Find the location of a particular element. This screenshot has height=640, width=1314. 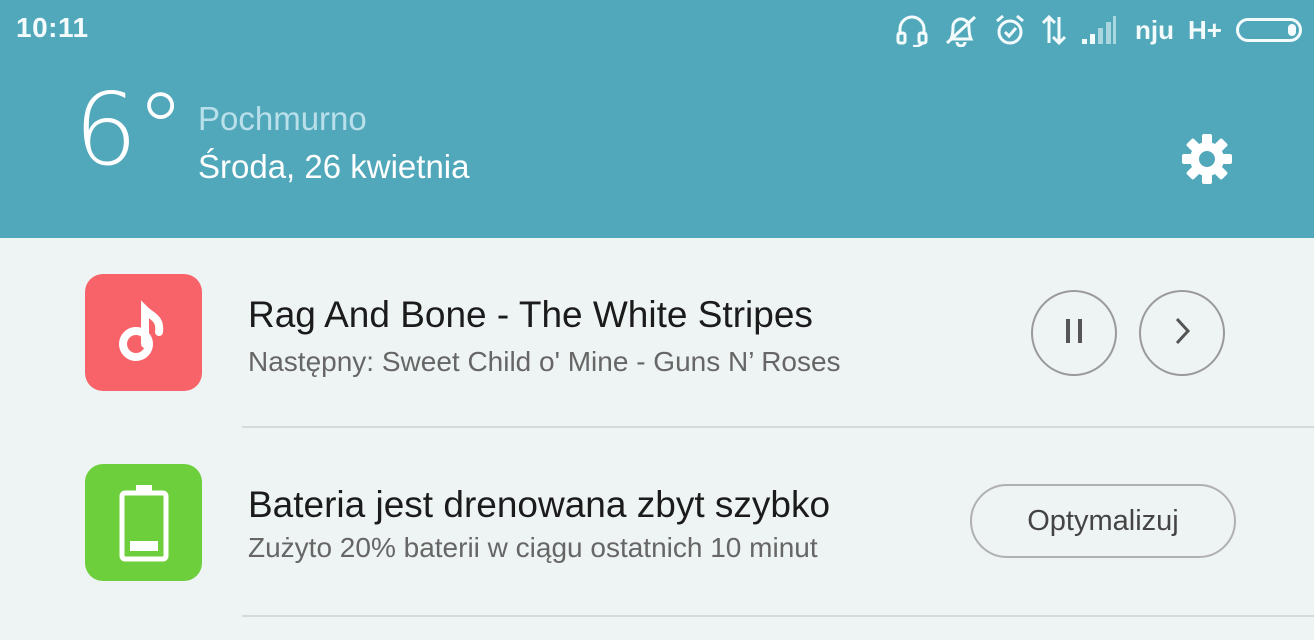

notification-title: Bateria jest drenowana zbyt szybko is located at coordinates (539, 504).